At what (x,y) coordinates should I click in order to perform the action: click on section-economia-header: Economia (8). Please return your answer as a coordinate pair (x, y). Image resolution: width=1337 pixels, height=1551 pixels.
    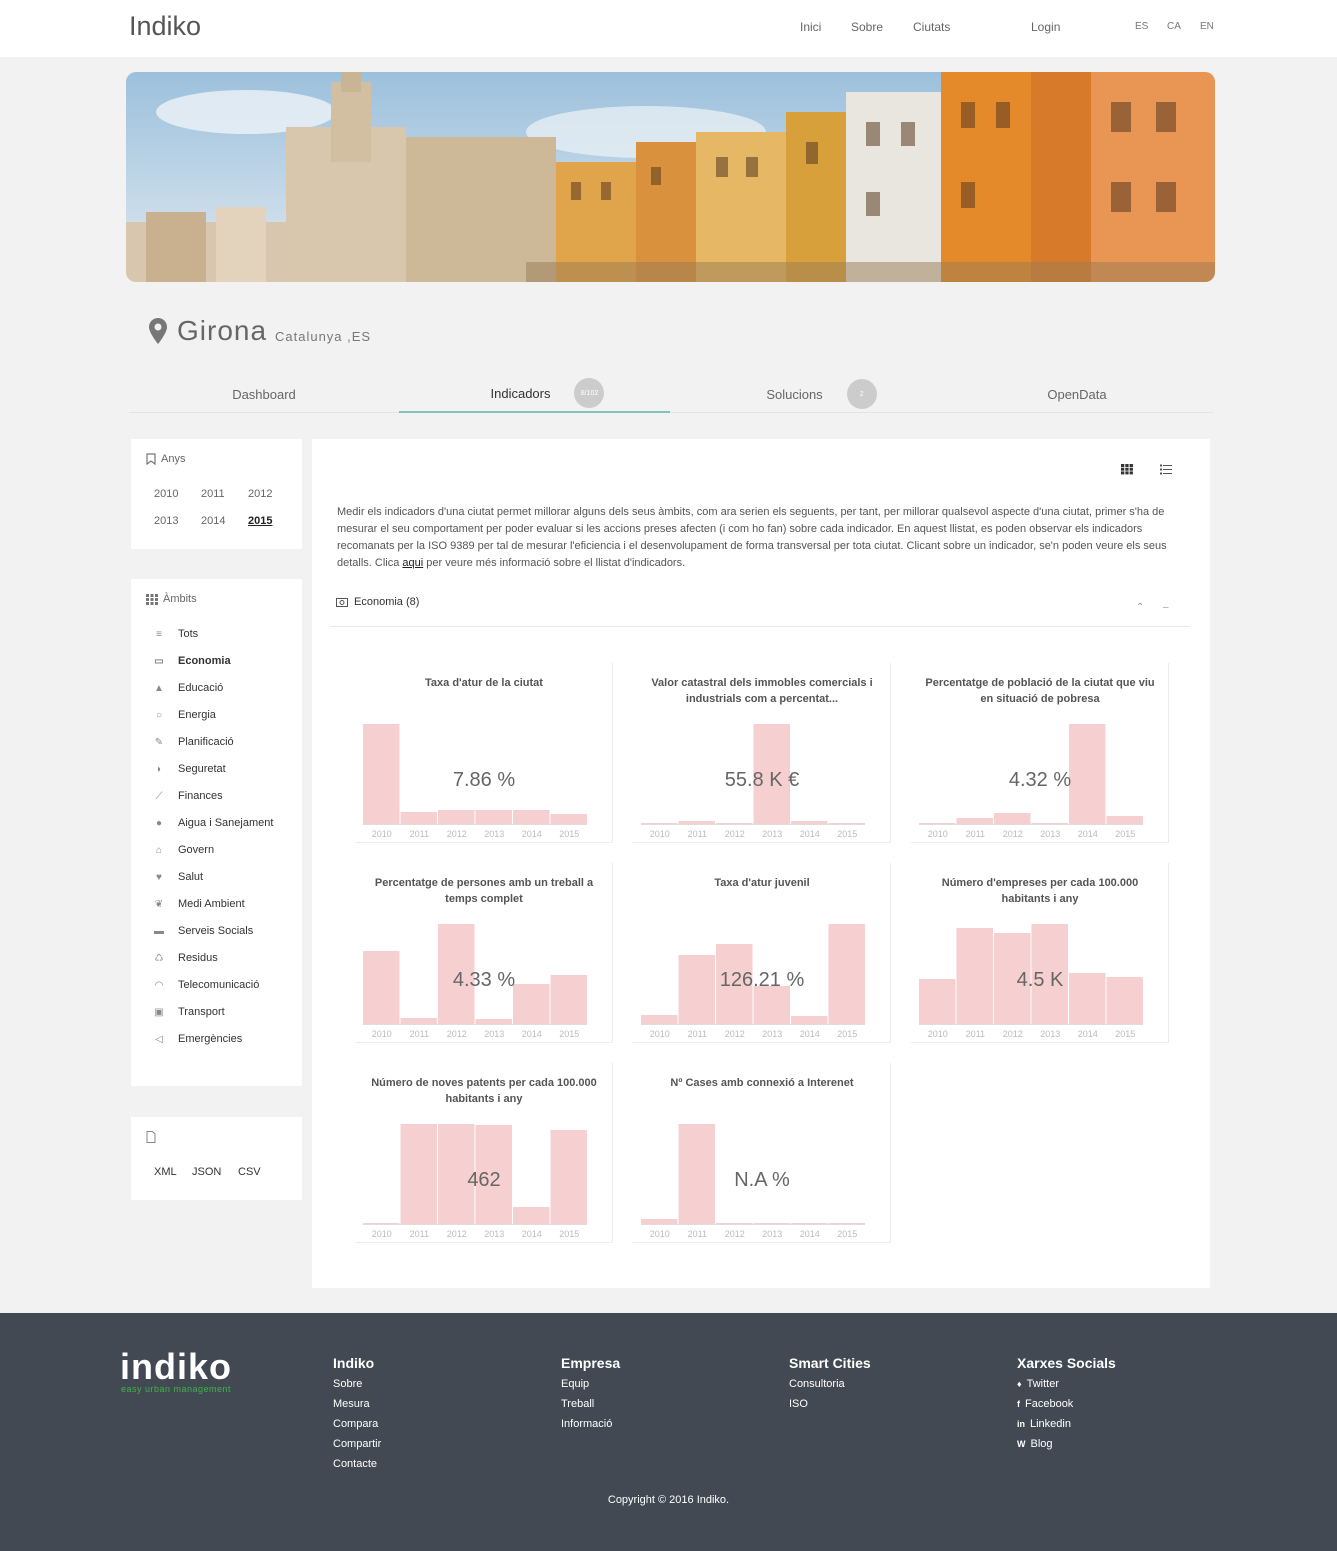
    Looking at the image, I should click on (377, 602).